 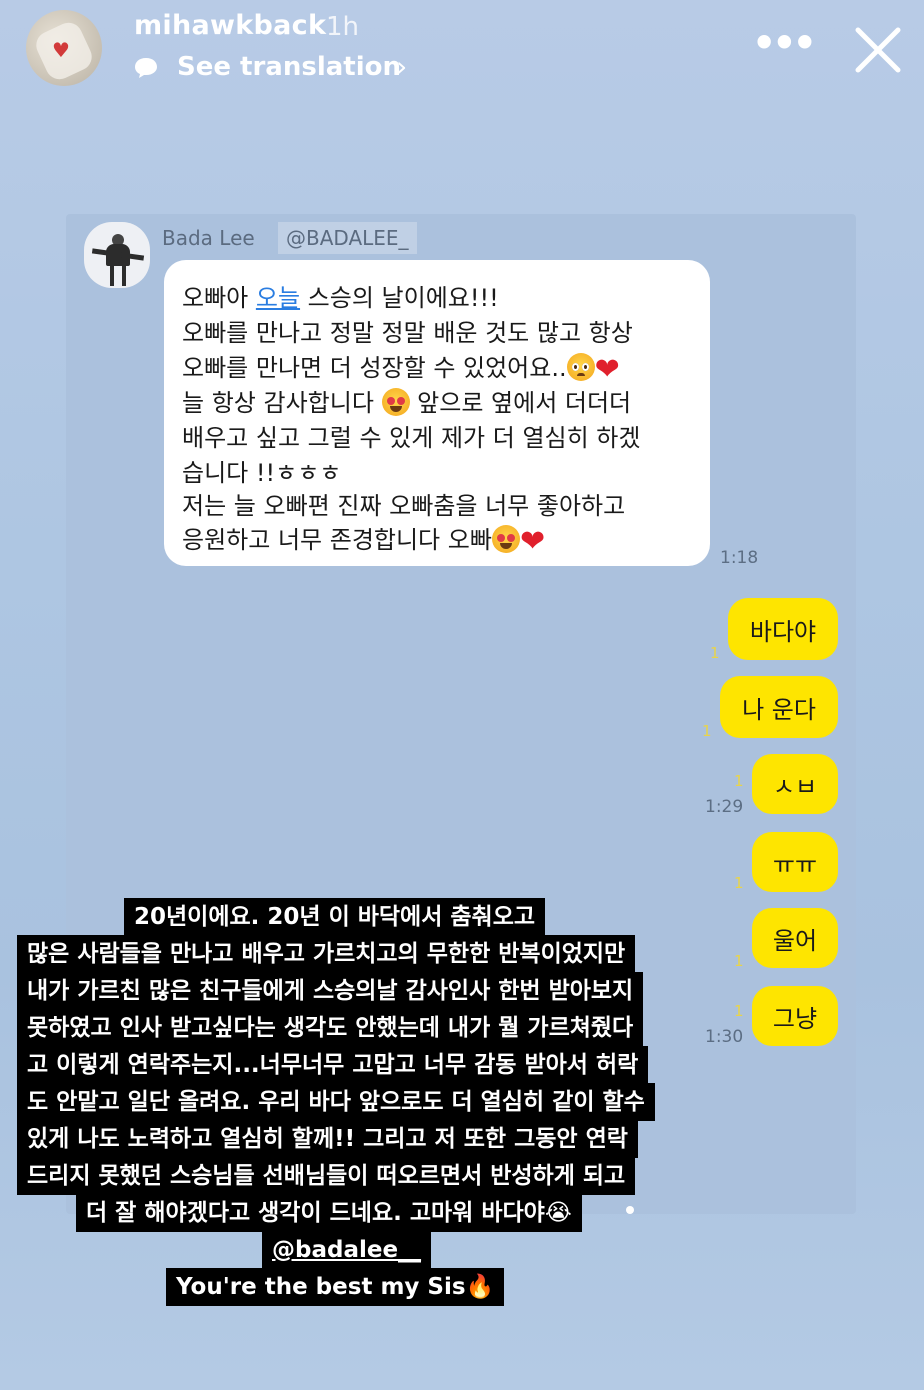 What do you see at coordinates (335, 1287) in the screenshot?
I see `caption-closing: You're the best my Sis🔥` at bounding box center [335, 1287].